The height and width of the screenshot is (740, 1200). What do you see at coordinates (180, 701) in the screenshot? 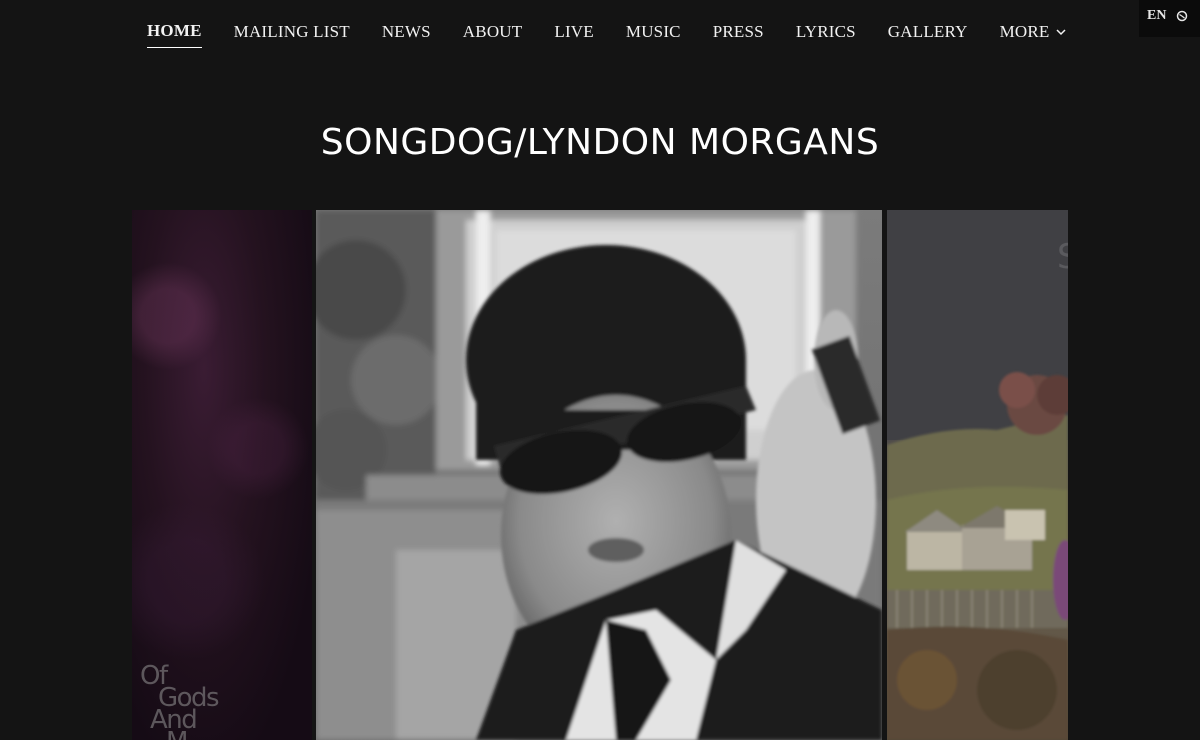
I see `album-cover-title: Of Gods And M` at bounding box center [180, 701].